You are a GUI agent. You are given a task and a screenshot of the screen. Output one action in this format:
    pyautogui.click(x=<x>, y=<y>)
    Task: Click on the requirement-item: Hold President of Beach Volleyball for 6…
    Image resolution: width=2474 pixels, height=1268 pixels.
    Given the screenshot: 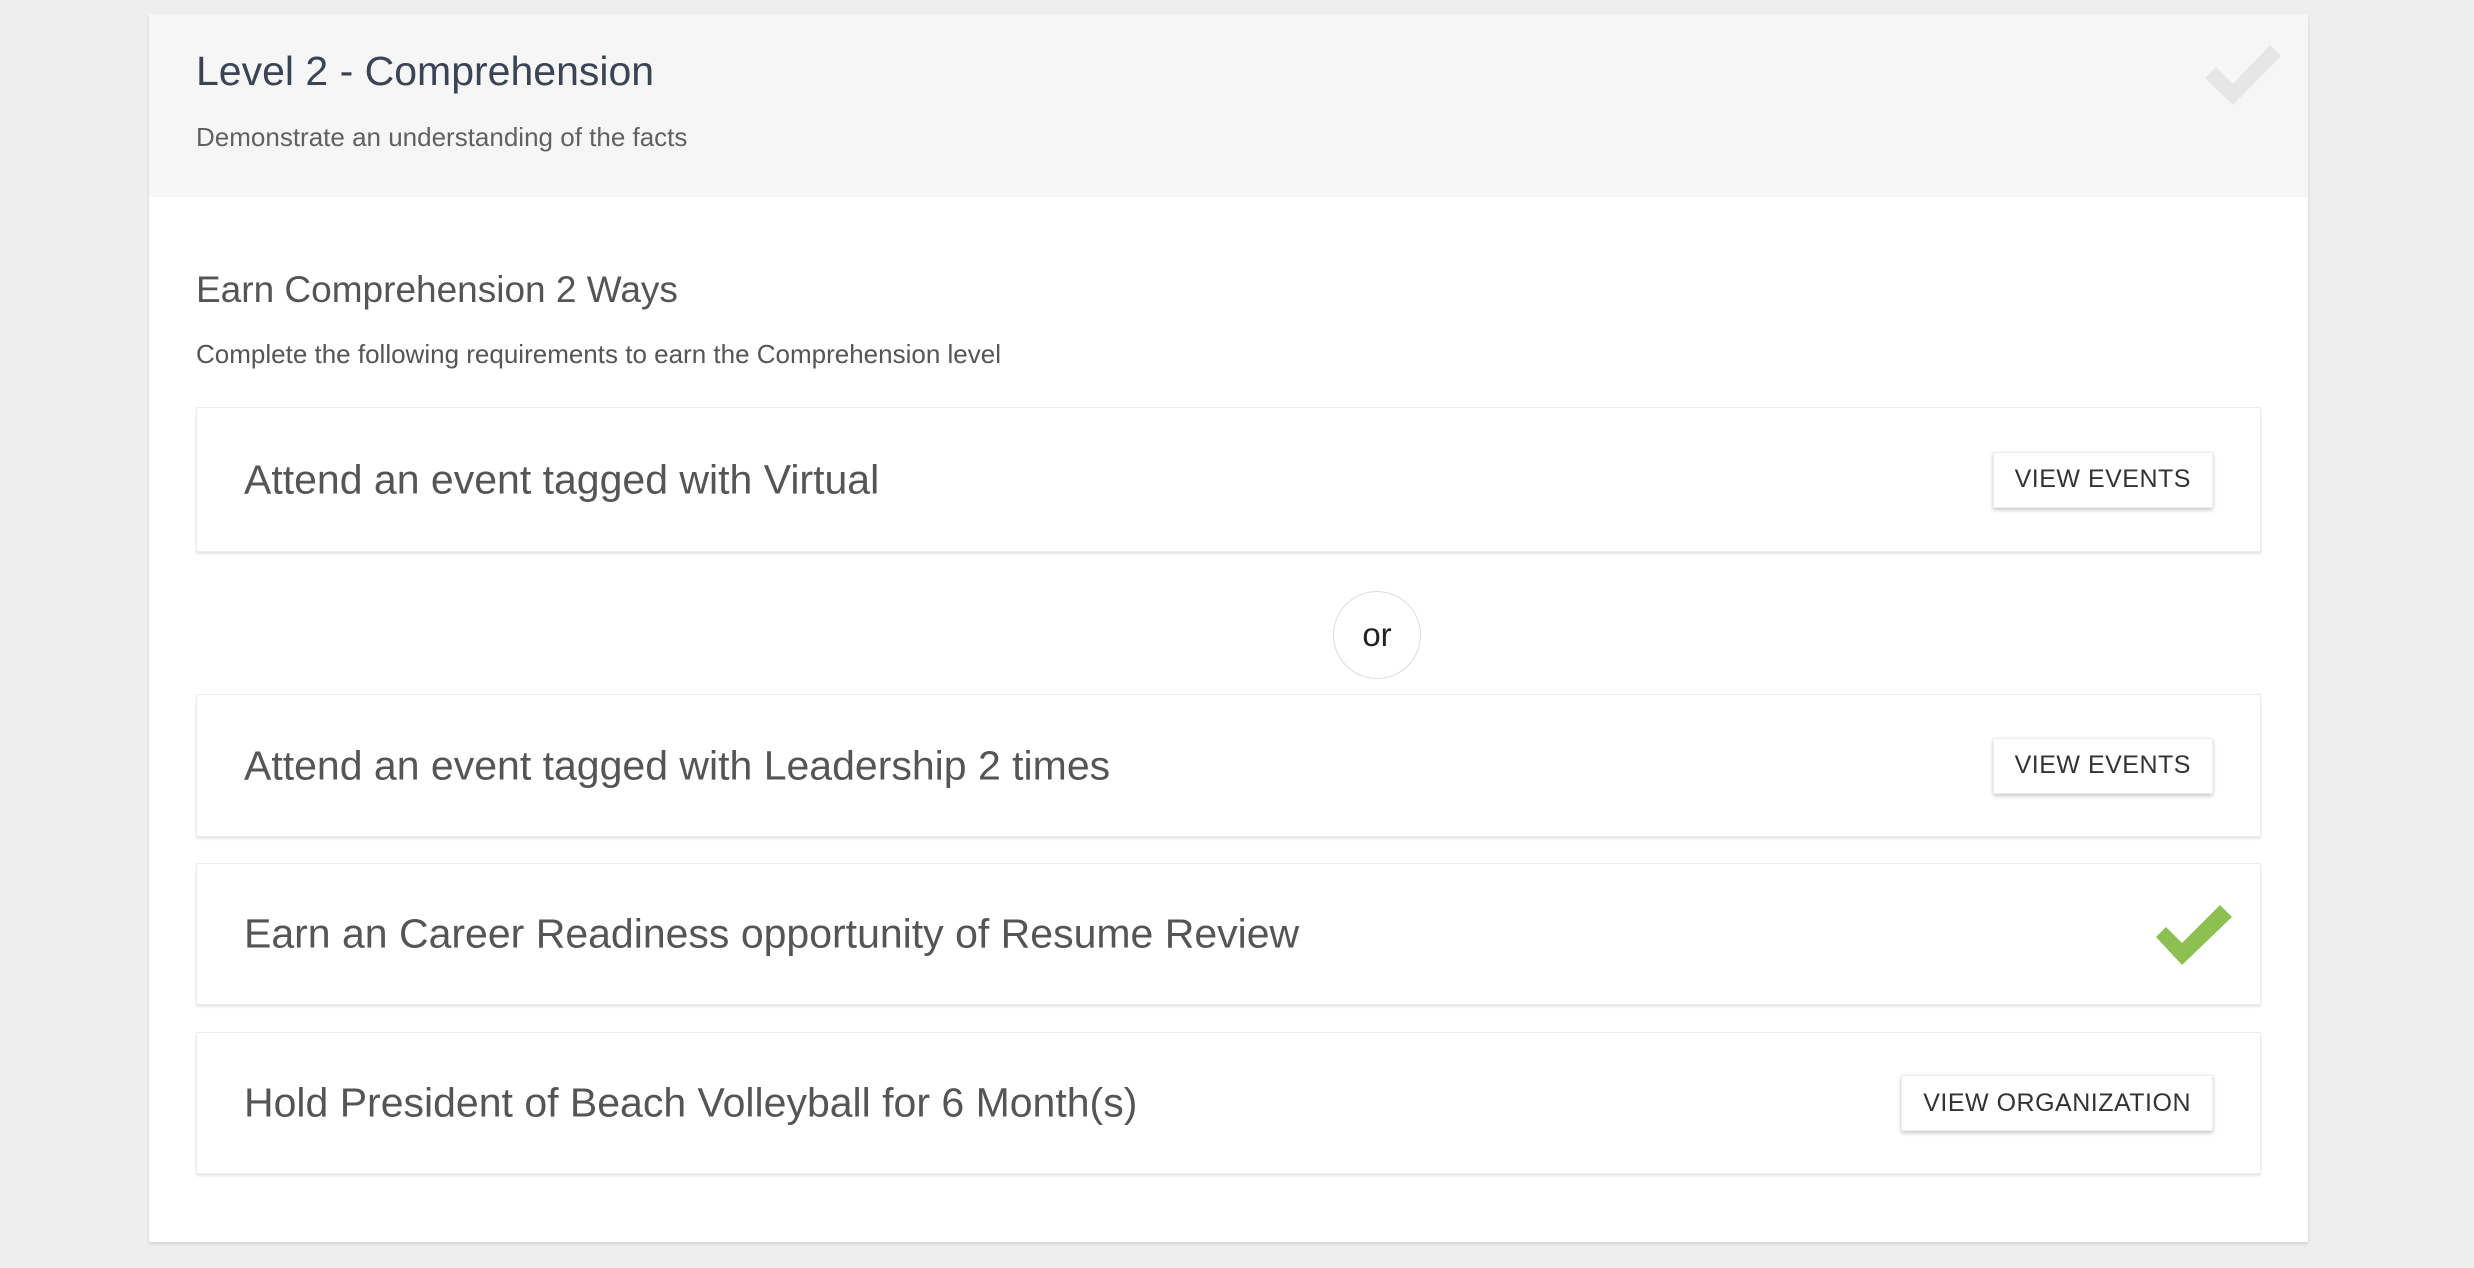 What is the action you would take?
    pyautogui.click(x=1228, y=1103)
    